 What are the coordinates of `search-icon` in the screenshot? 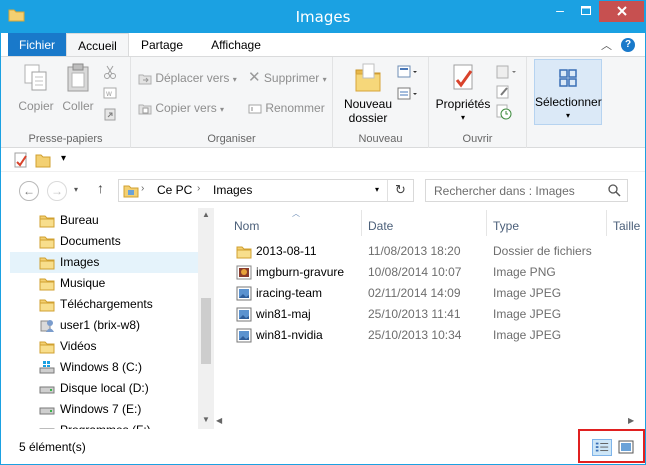 It's located at (614, 190).